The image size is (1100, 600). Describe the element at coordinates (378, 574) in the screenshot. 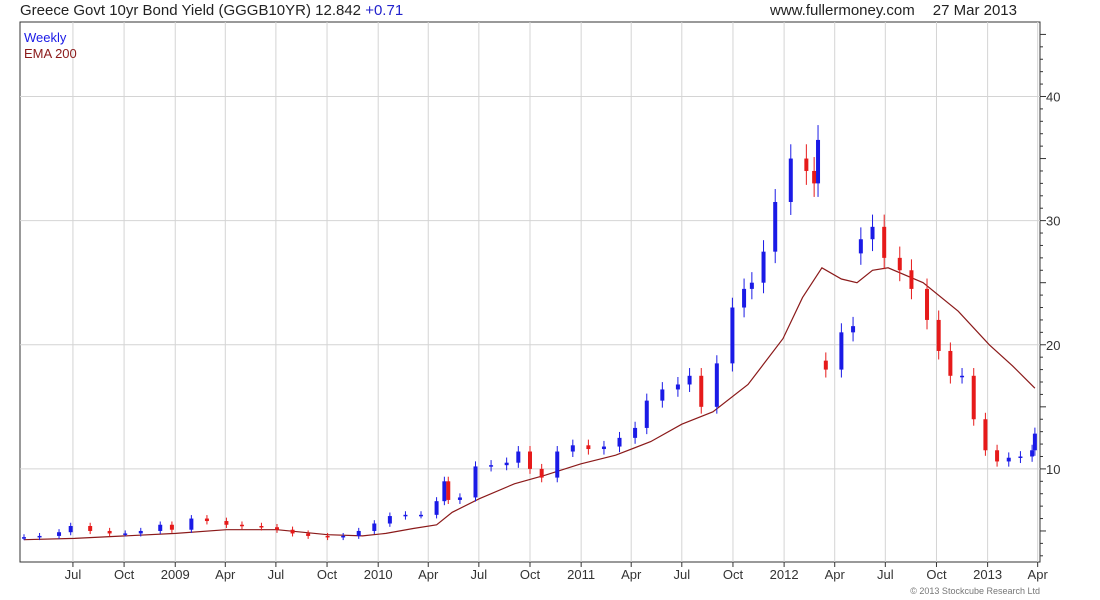

I see `x-tick-label: 2010` at that location.